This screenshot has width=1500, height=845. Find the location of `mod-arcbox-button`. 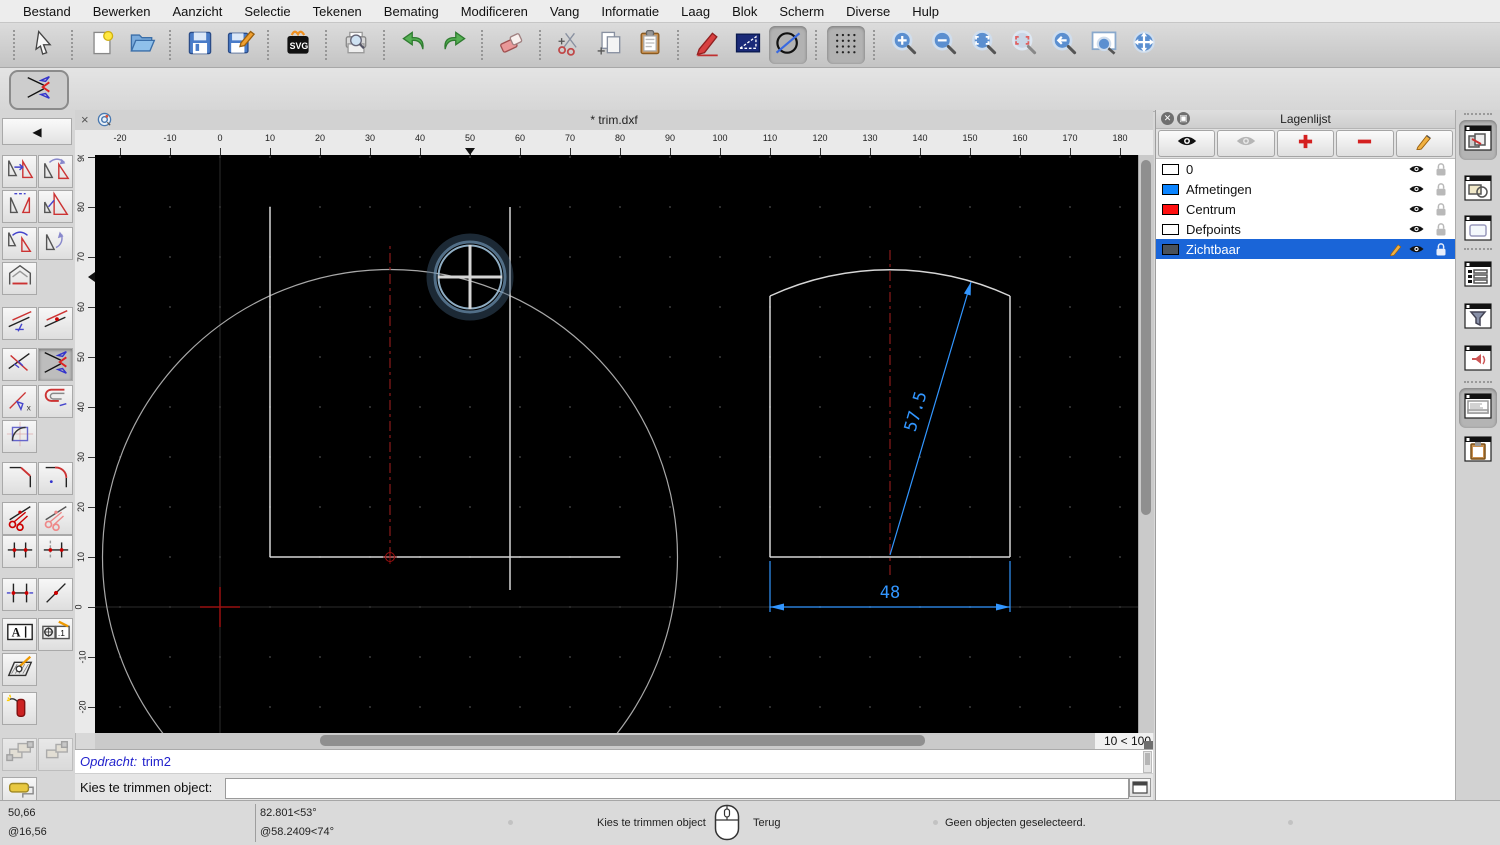

mod-arcbox-button is located at coordinates (19, 436).